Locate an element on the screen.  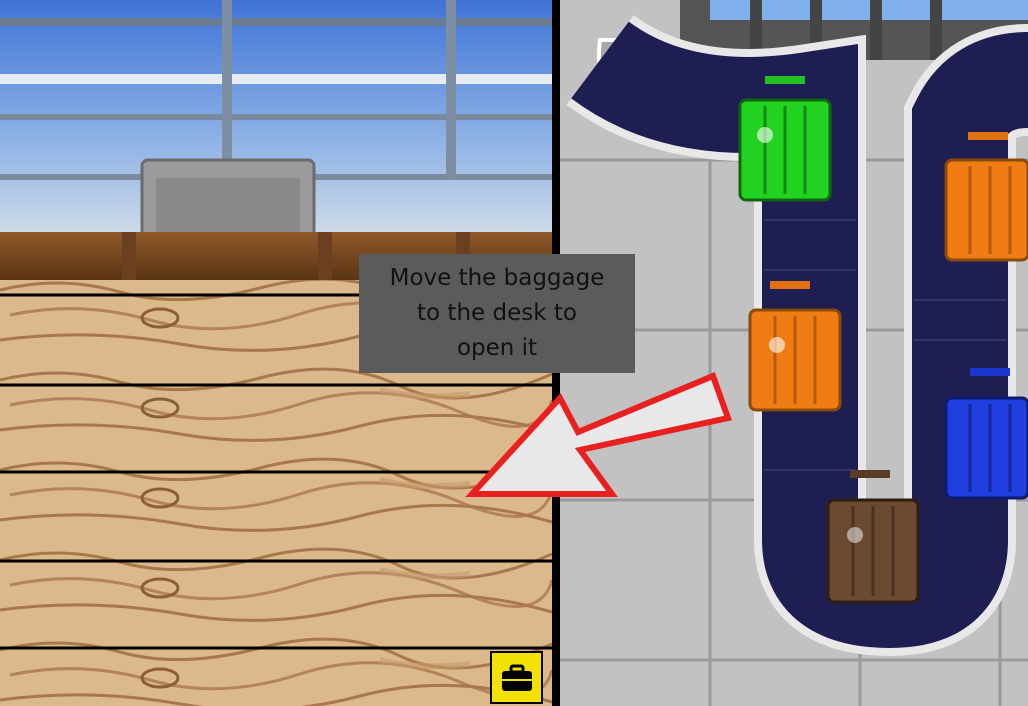
hint-line-2: to the desk to is located at coordinates (497, 313).